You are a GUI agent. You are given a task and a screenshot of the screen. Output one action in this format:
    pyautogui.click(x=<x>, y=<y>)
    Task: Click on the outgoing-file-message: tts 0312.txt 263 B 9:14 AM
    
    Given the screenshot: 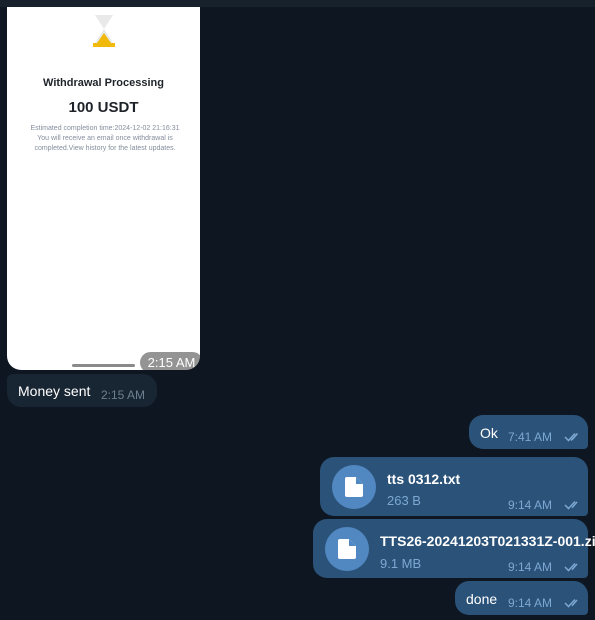 What is the action you would take?
    pyautogui.click(x=454, y=486)
    